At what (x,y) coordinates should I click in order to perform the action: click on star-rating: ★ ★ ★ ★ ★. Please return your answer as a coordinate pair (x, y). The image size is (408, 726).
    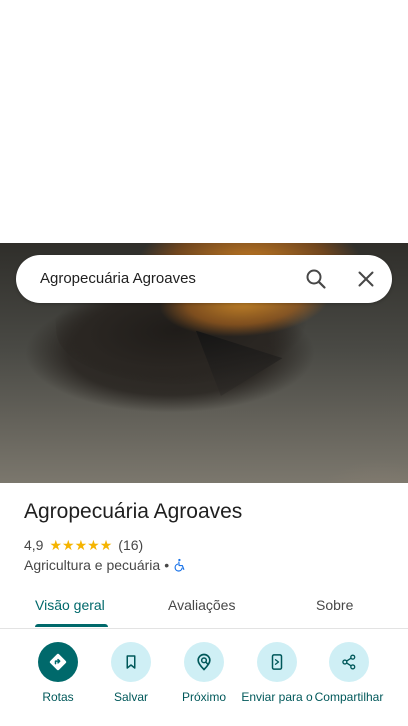
    Looking at the image, I should click on (80, 545).